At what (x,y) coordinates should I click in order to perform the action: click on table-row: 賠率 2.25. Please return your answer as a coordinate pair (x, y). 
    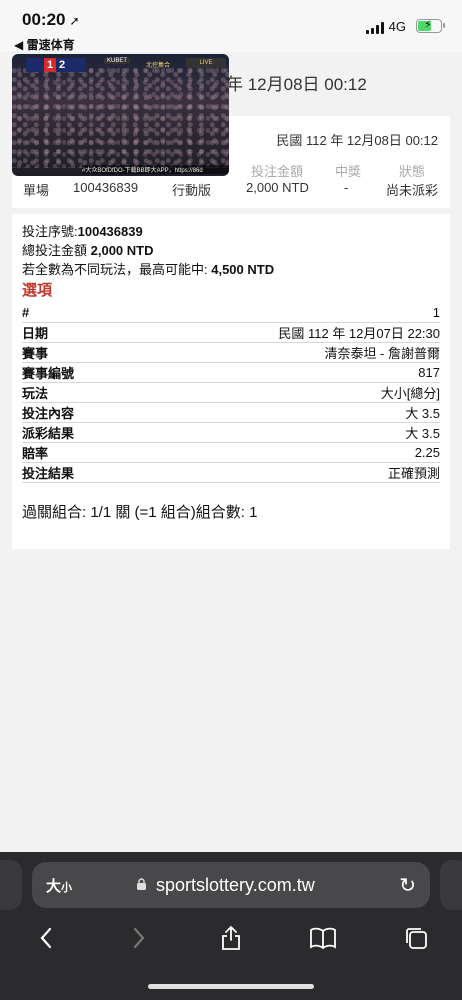
    Looking at the image, I should click on (231, 453).